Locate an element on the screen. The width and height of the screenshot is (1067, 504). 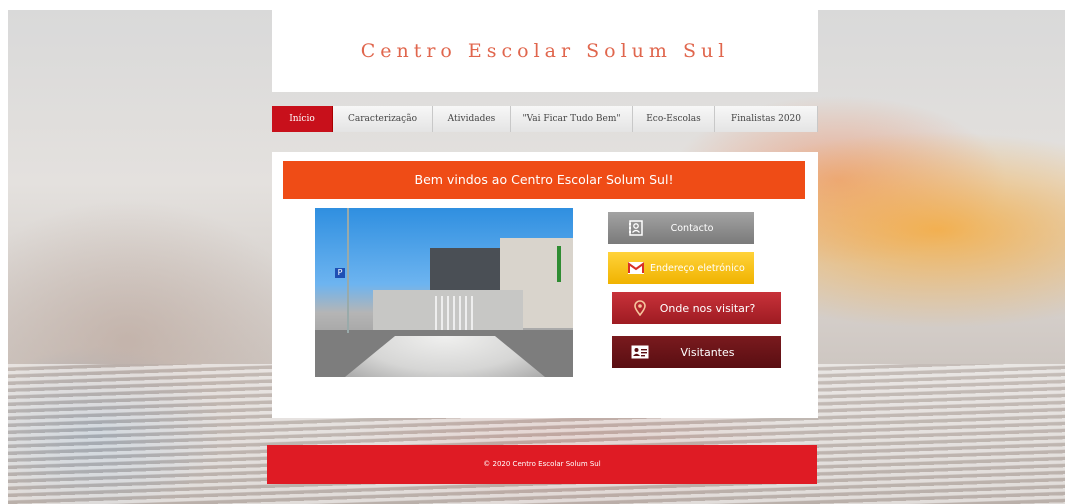
site-header: Centro Escolar Solum Sul is located at coordinates (545, 51).